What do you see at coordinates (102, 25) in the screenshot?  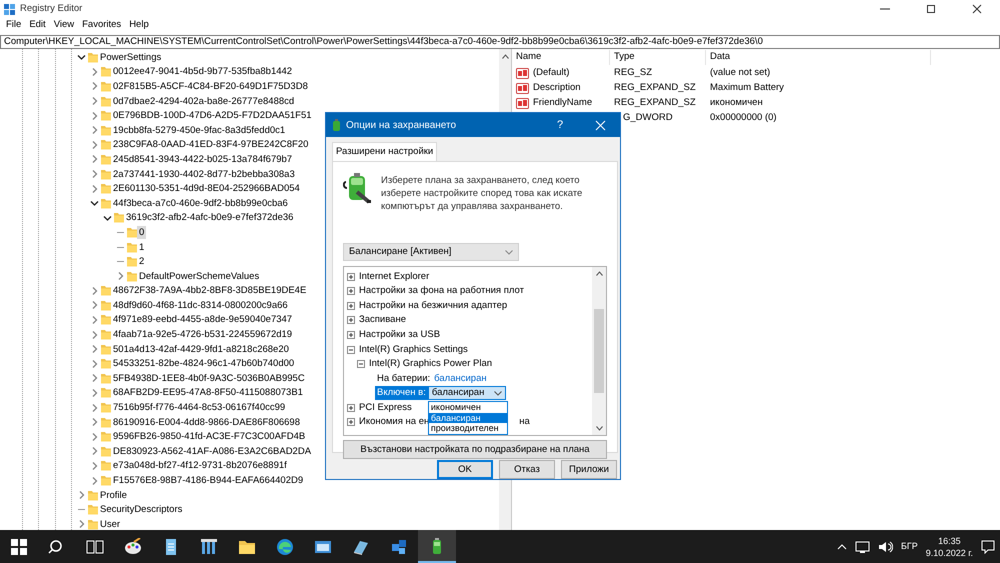 I see `menu-item: Favorites` at bounding box center [102, 25].